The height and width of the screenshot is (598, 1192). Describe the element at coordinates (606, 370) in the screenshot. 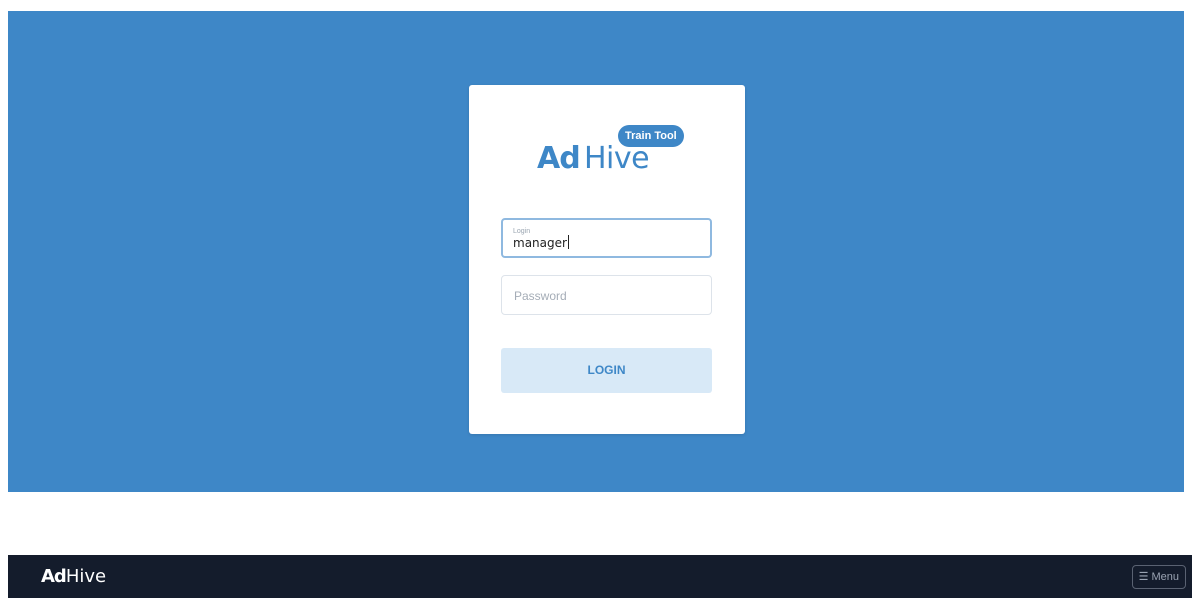

I see `login-button: LOGIN` at that location.